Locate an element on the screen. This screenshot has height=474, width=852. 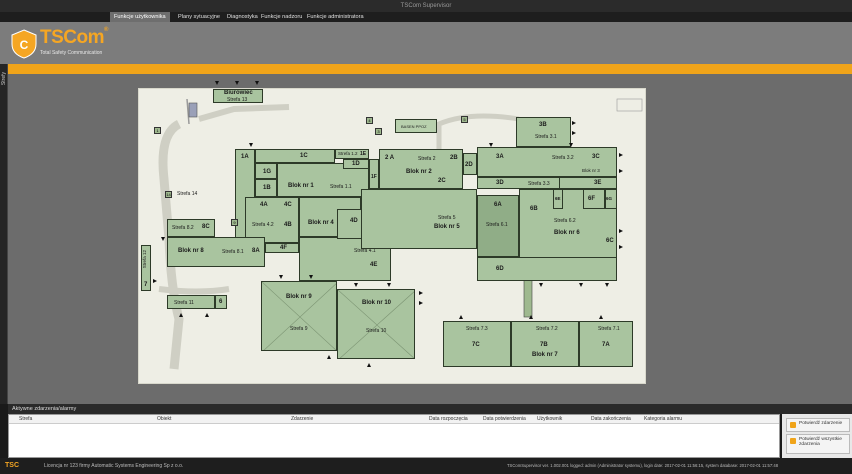
menu-admin-functions: Funkcje administratora is located at coordinates (335, 17).